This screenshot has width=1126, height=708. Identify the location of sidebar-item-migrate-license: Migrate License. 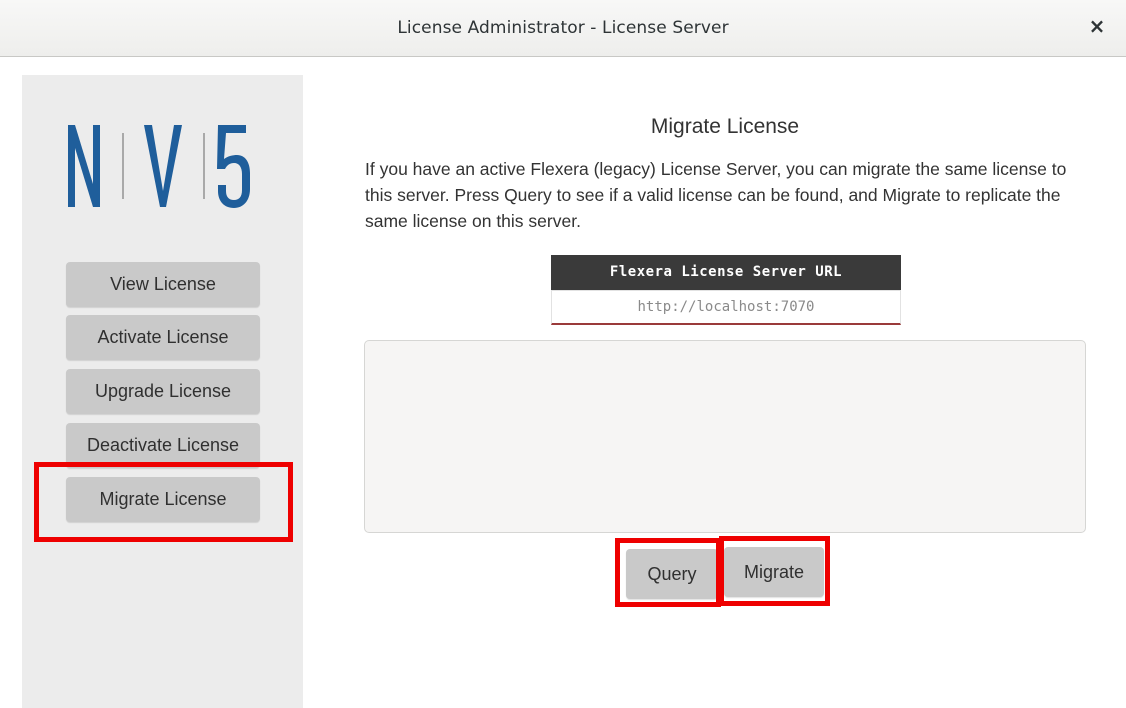
(163, 499).